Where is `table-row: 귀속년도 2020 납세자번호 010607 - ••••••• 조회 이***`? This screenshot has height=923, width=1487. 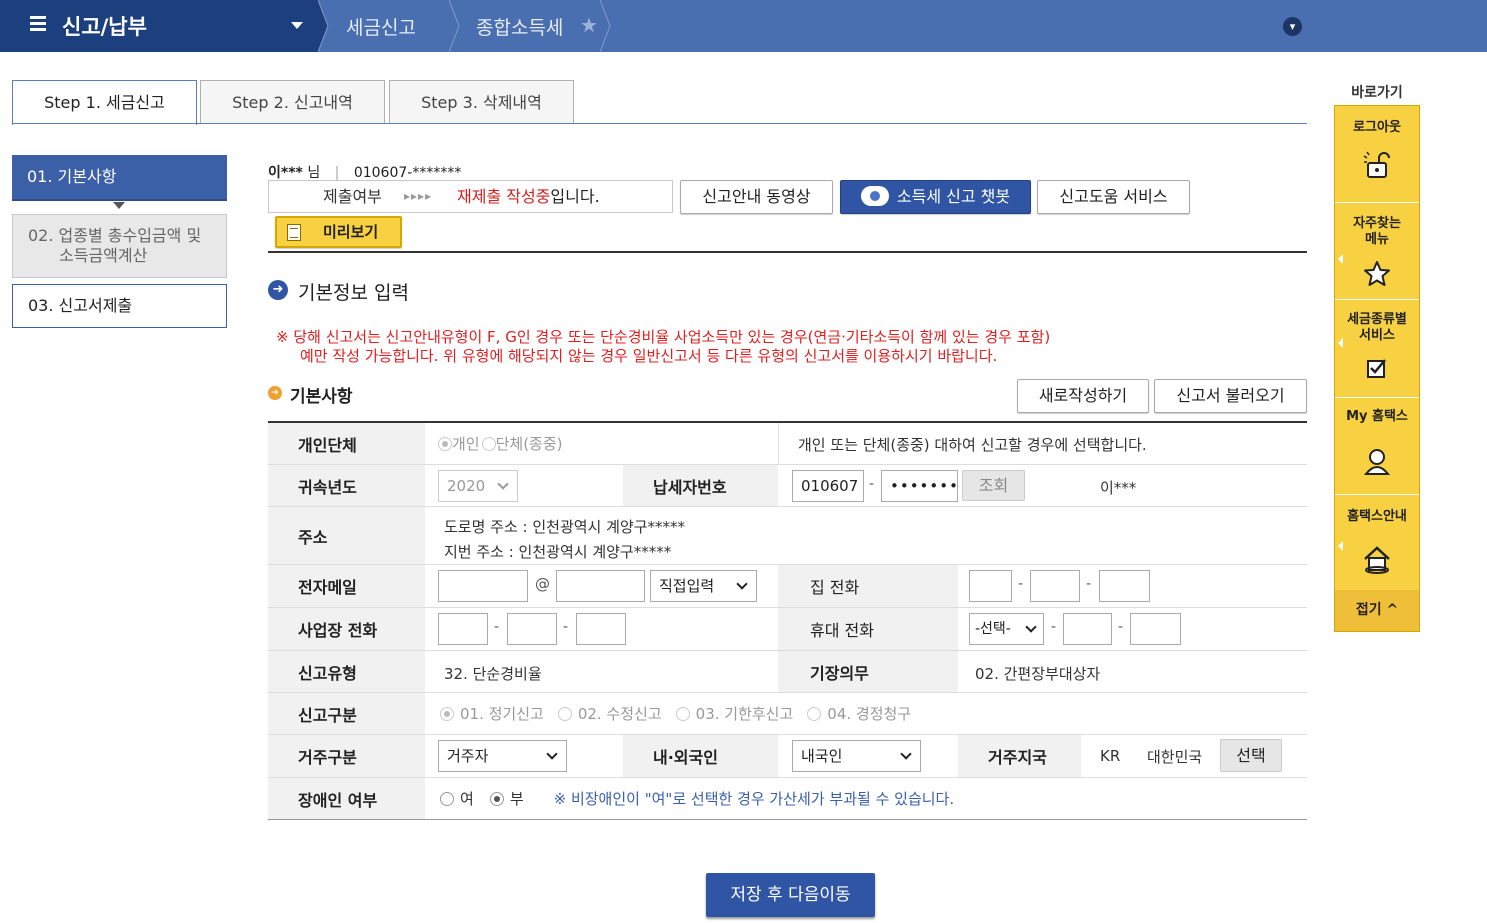 table-row: 귀속년도 2020 납세자번호 010607 - ••••••• 조회 이*** is located at coordinates (787, 486).